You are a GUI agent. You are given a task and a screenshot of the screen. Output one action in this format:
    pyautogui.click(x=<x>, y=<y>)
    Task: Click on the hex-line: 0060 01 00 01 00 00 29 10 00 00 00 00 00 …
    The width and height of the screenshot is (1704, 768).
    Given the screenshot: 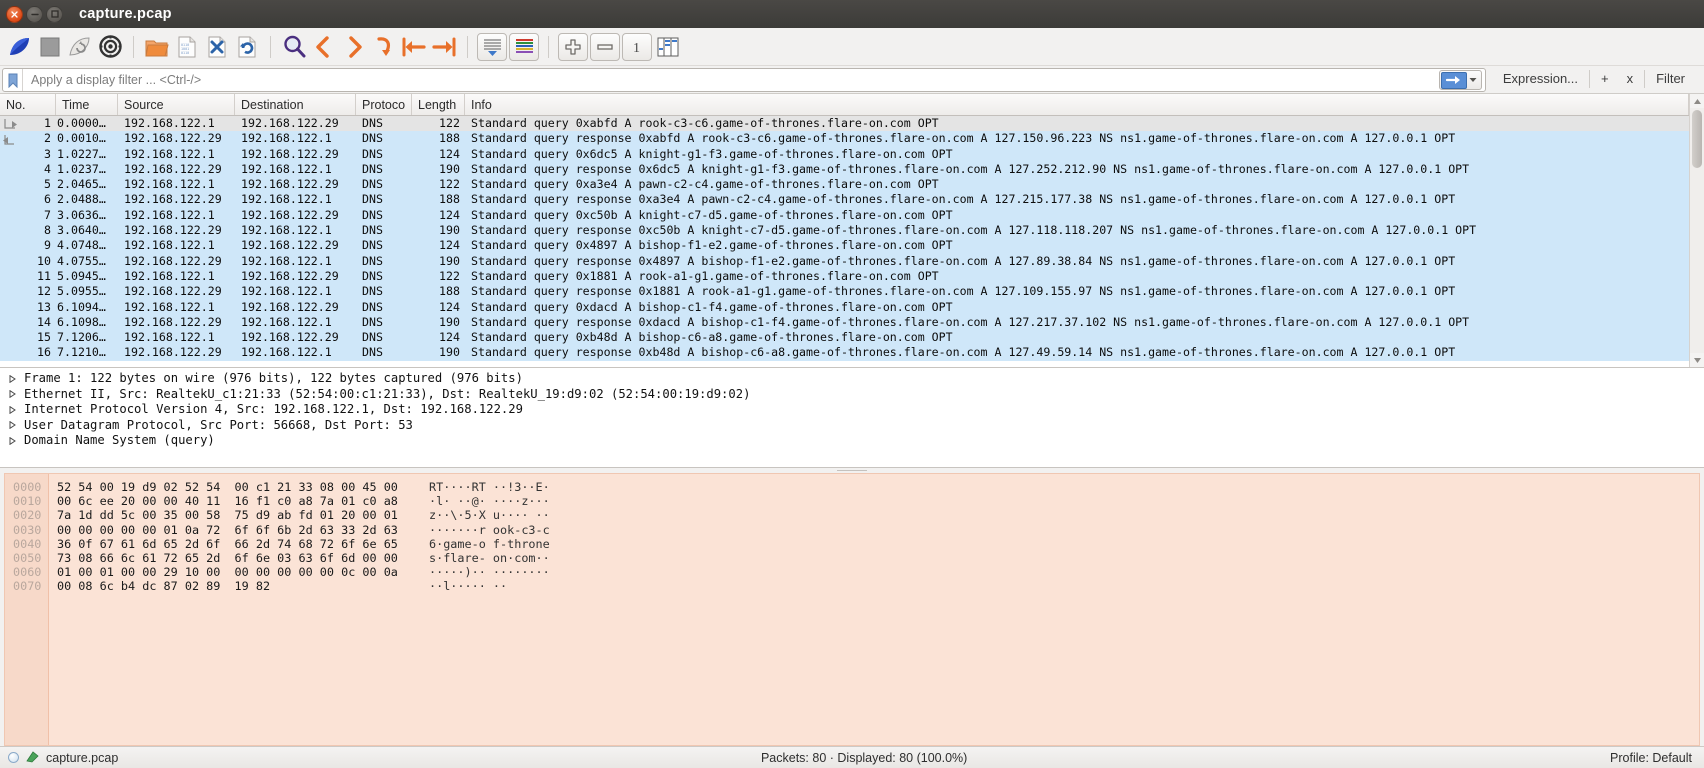 What is the action you would take?
    pyautogui.click(x=852, y=572)
    